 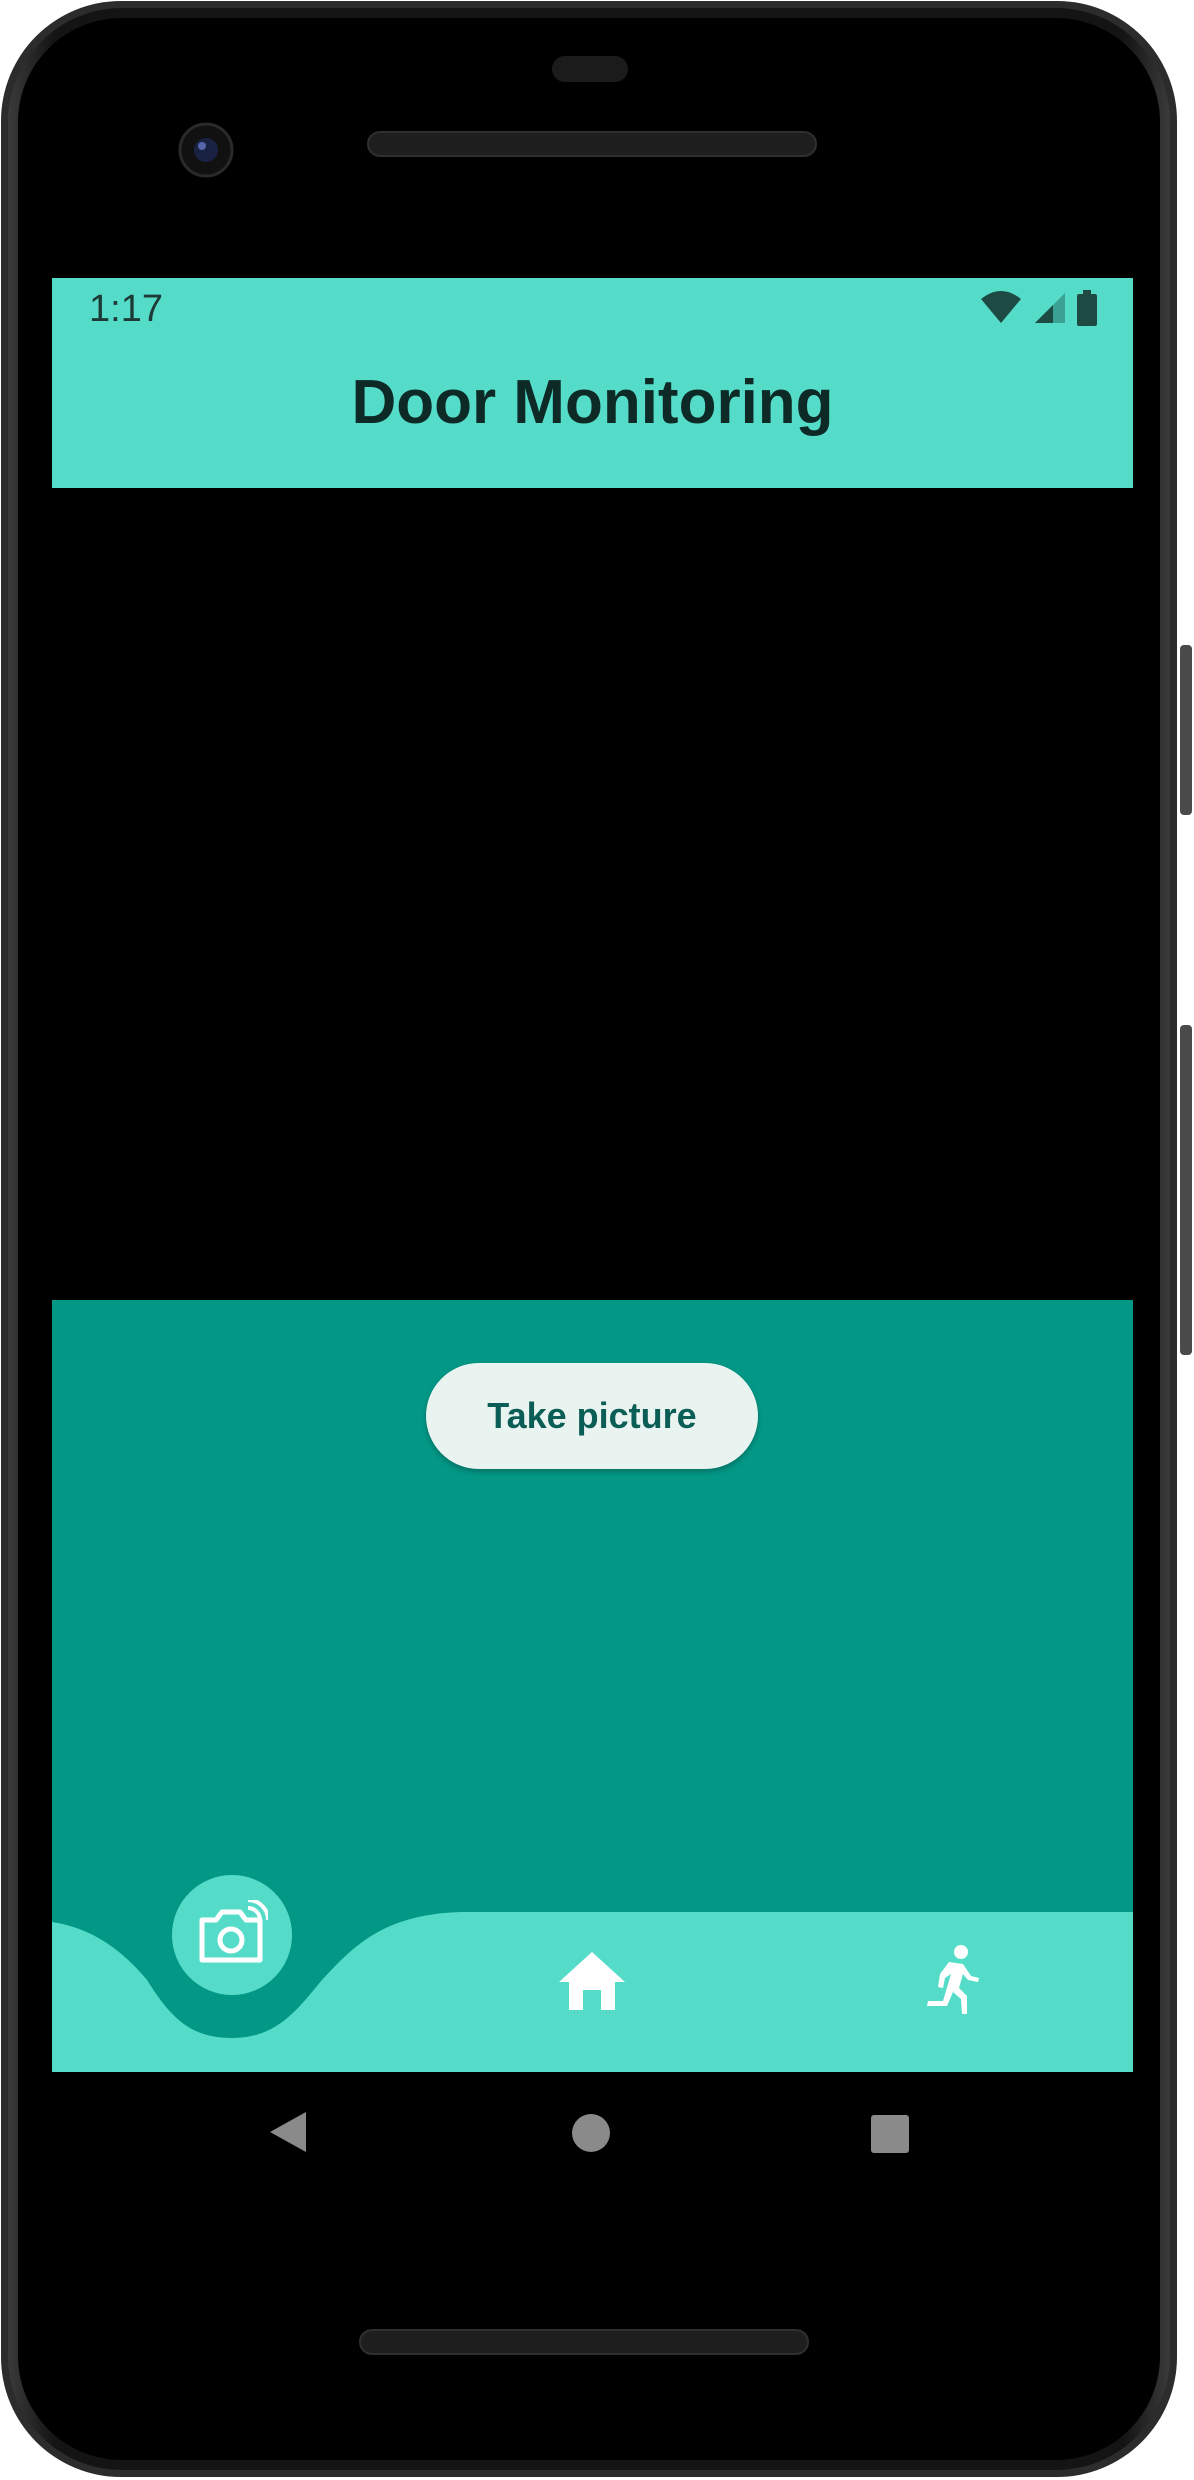 I want to click on wifi-icon, so click(x=1001, y=310).